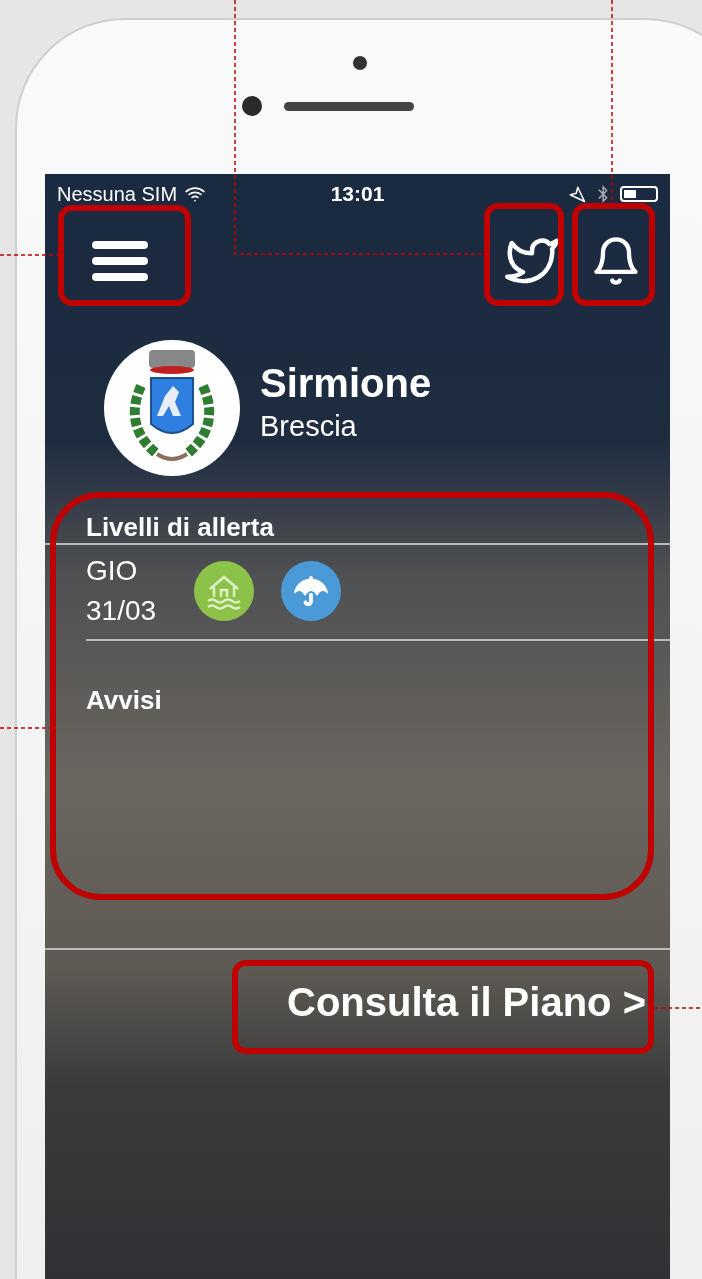  I want to click on camera-lens, so click(251, 106).